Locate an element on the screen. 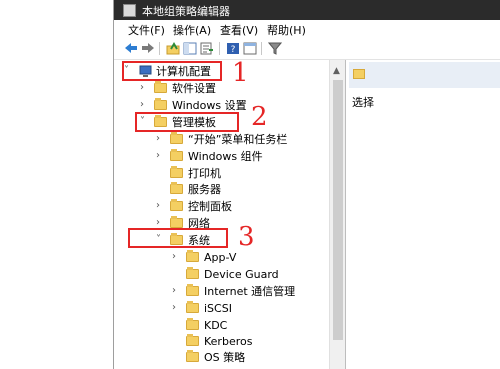 The width and height of the screenshot is (500, 369). details-header is located at coordinates (424, 75).